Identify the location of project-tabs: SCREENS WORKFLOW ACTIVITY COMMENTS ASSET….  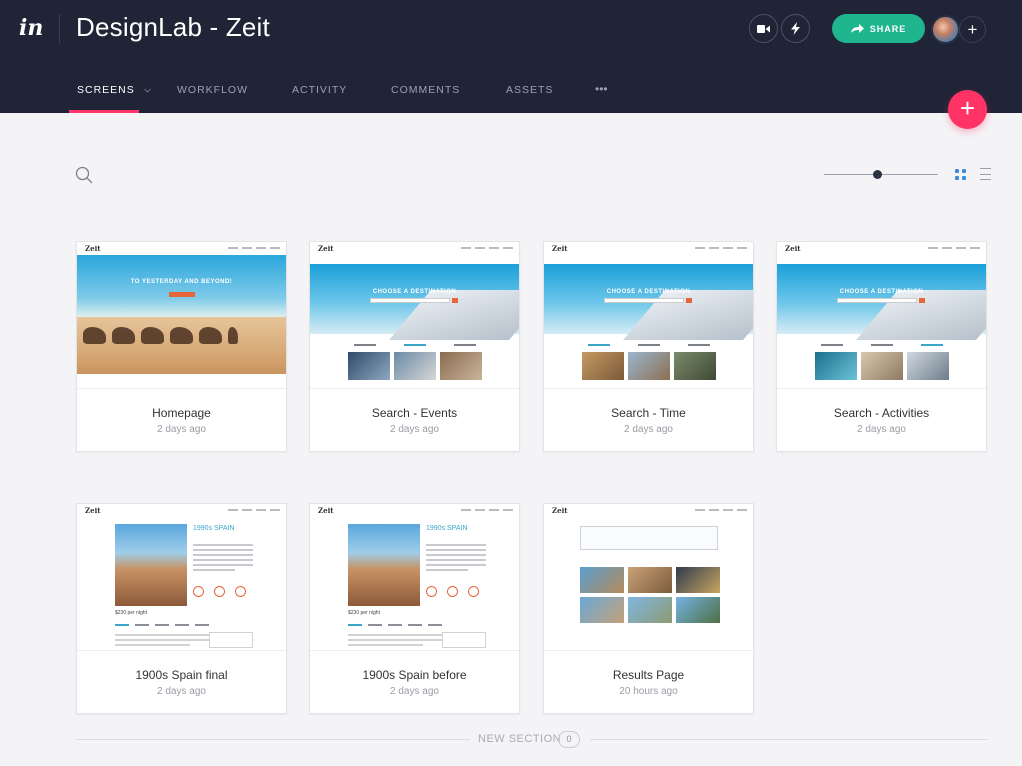
(511, 92).